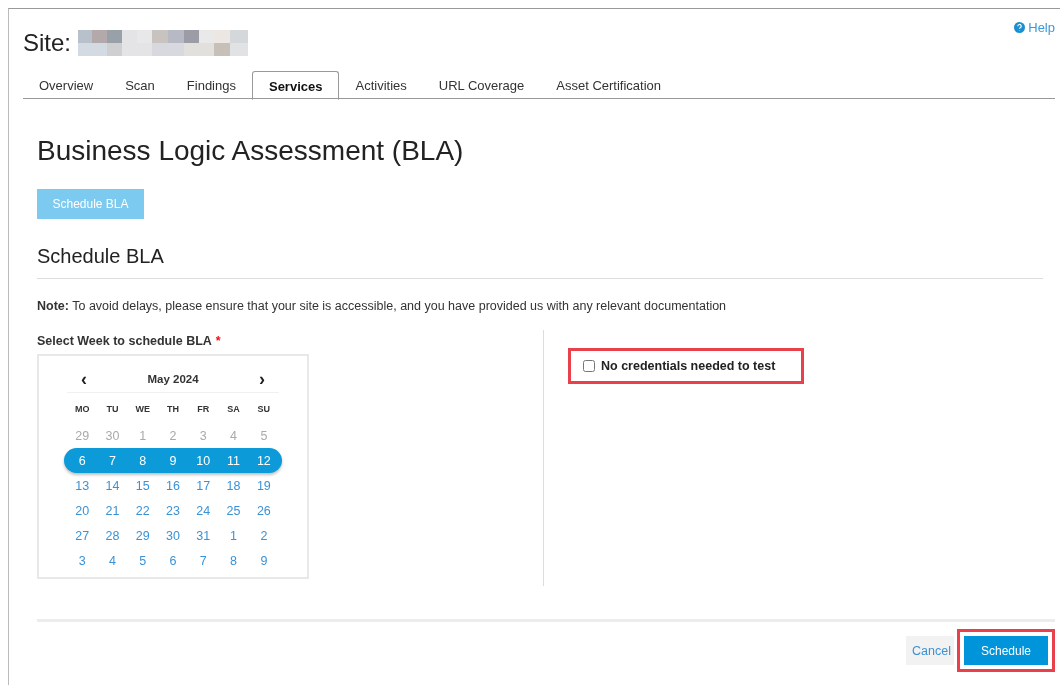 This screenshot has height=685, width=1060. Describe the element at coordinates (218, 341) in the screenshot. I see `required-mark: *` at that location.